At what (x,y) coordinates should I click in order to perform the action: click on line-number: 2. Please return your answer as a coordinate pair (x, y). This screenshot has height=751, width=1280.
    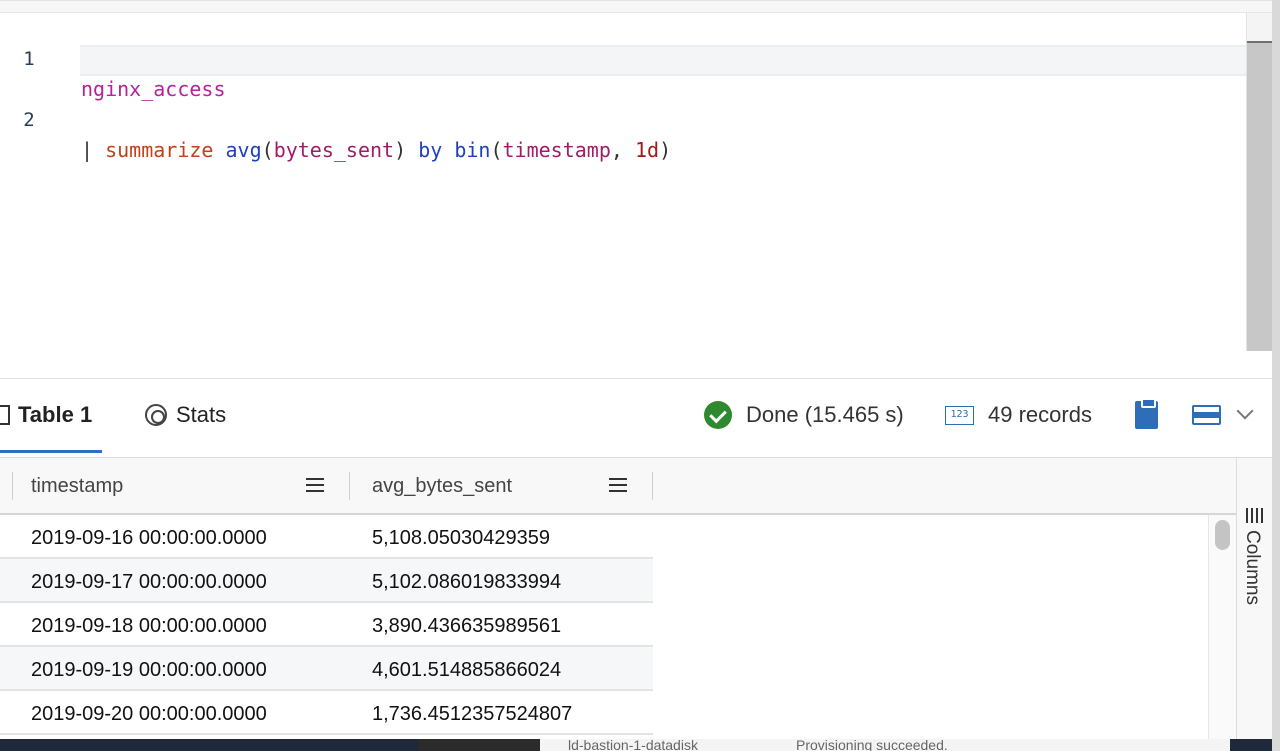
    Looking at the image, I should click on (29, 120).